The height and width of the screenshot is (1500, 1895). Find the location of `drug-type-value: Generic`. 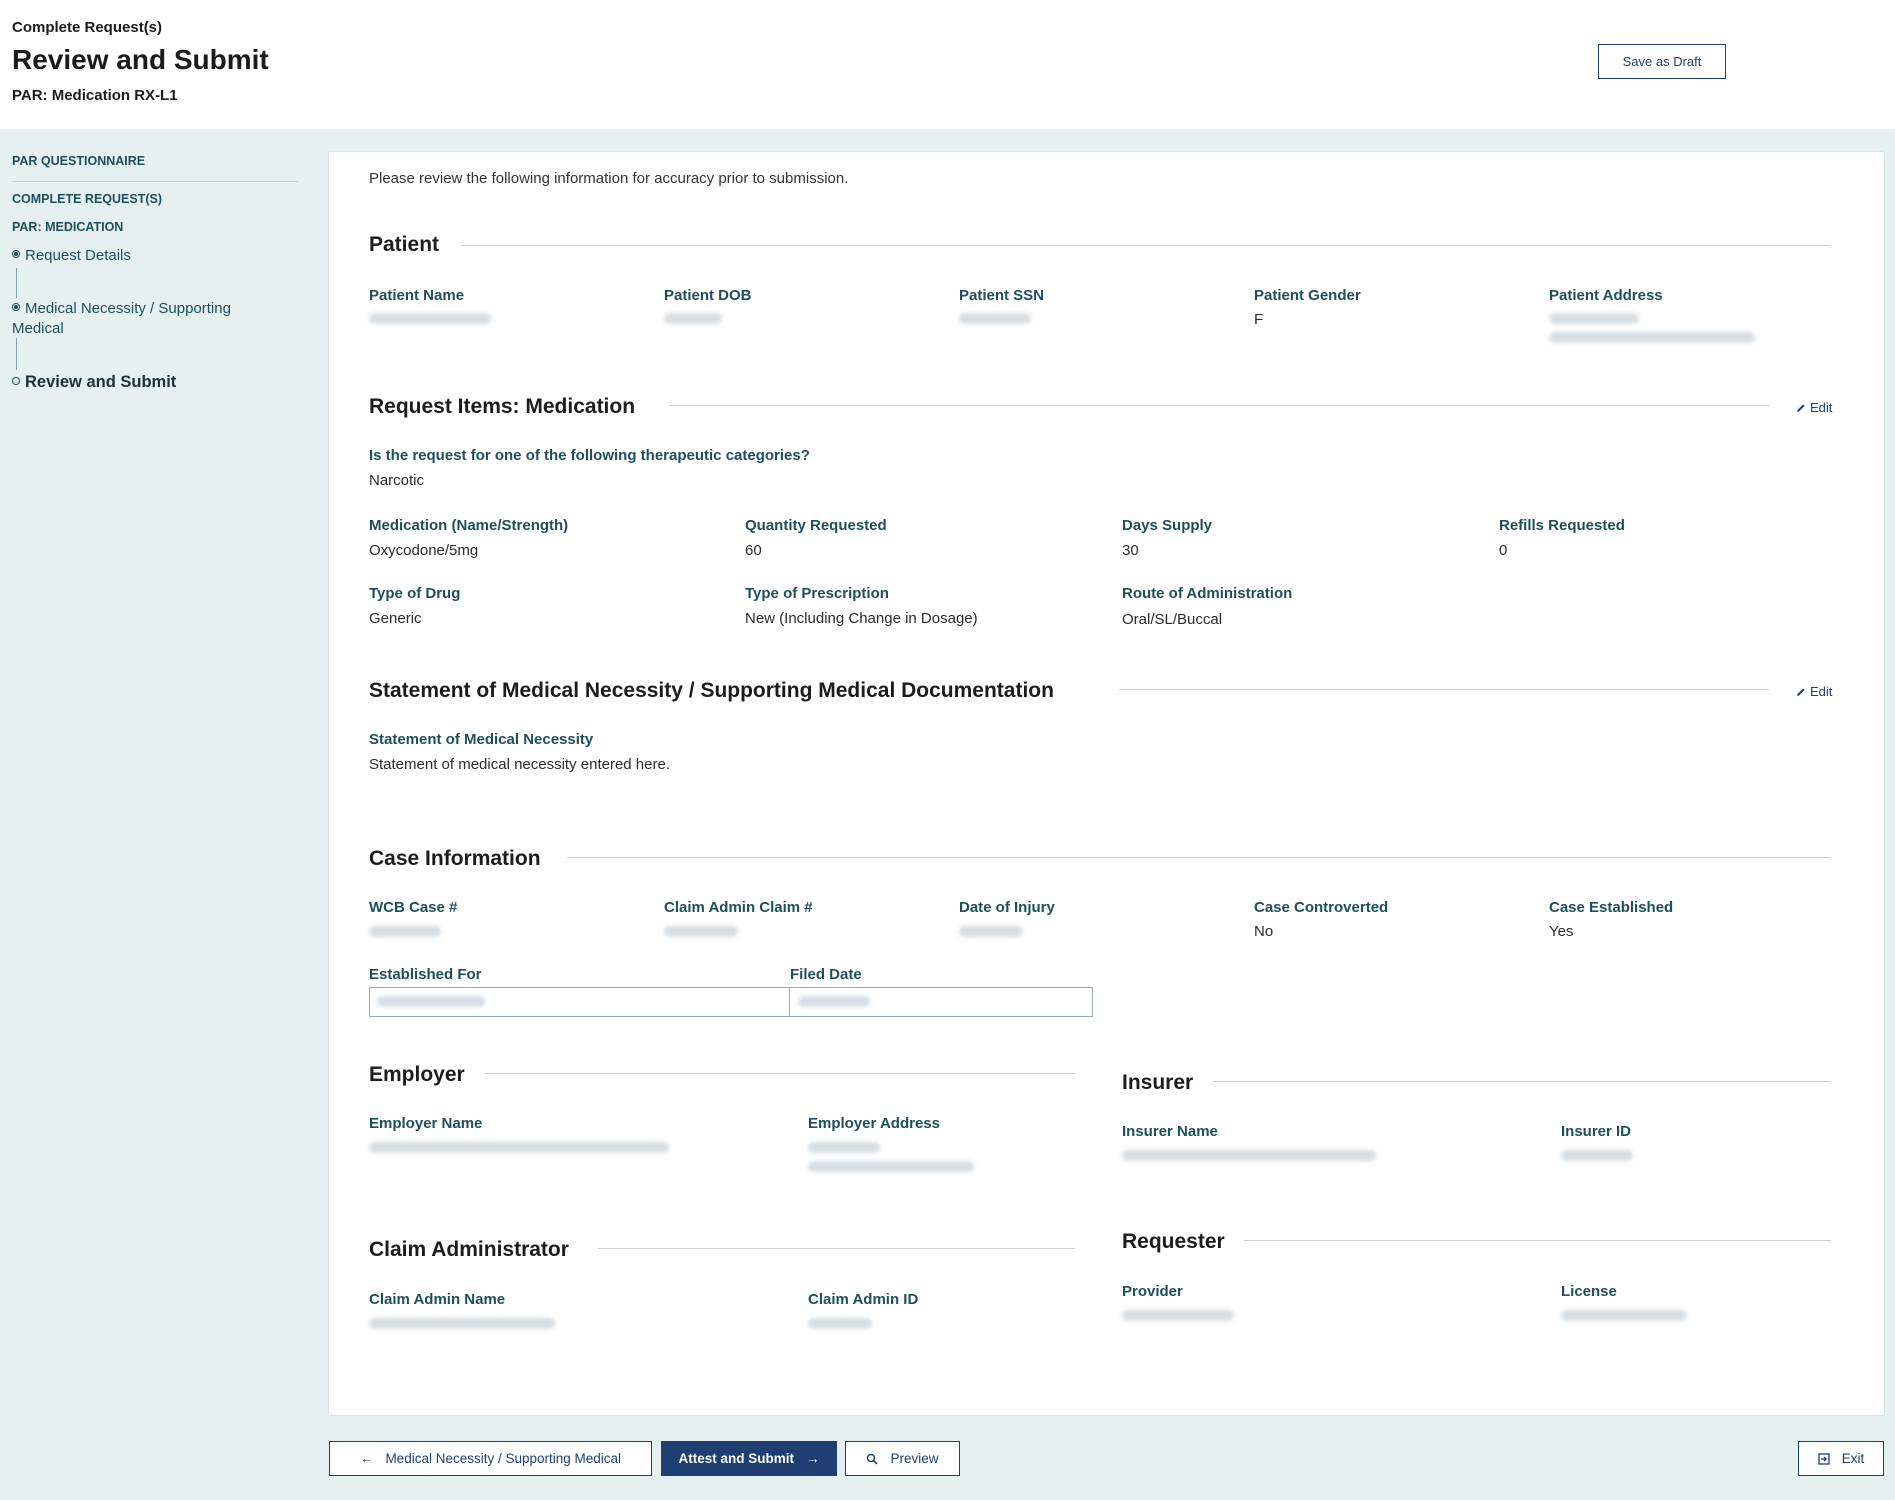

drug-type-value: Generic is located at coordinates (395, 618).